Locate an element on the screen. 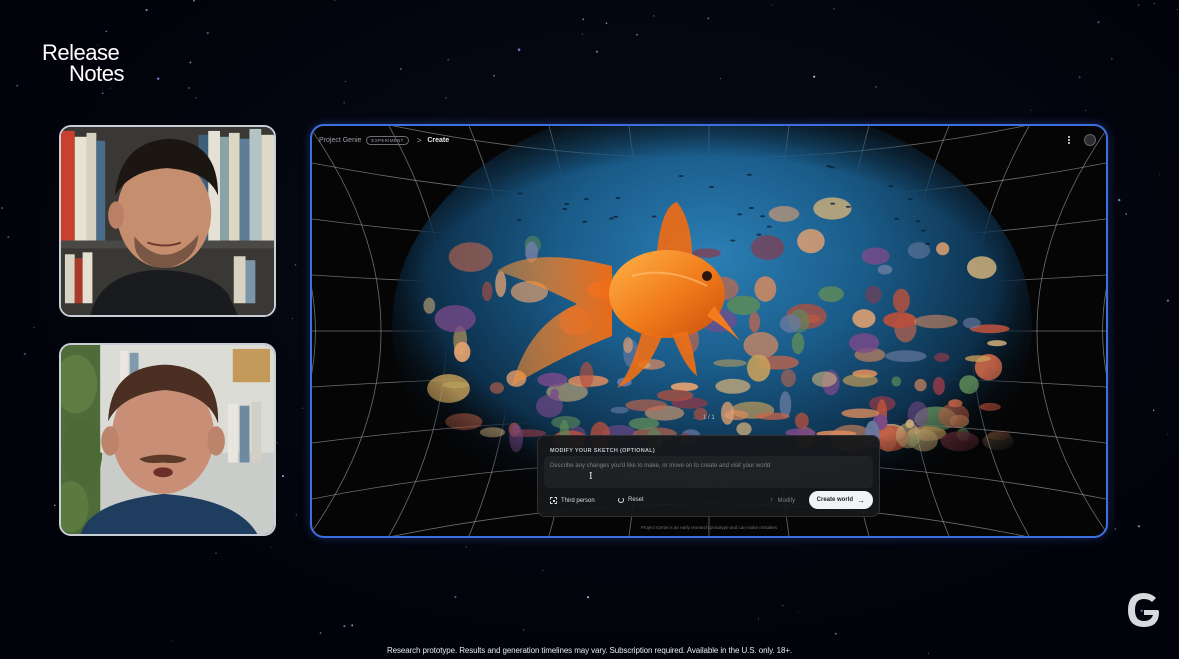 The height and width of the screenshot is (659, 1179). kebab-menu-icon is located at coordinates (1069, 140).